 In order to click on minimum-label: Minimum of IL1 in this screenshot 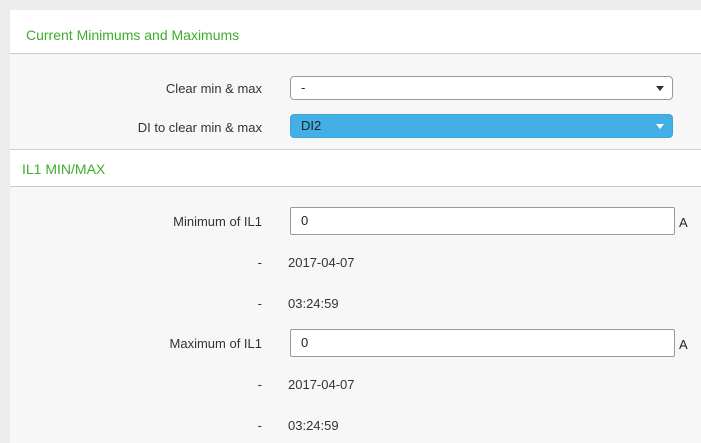, I will do `click(217, 221)`.